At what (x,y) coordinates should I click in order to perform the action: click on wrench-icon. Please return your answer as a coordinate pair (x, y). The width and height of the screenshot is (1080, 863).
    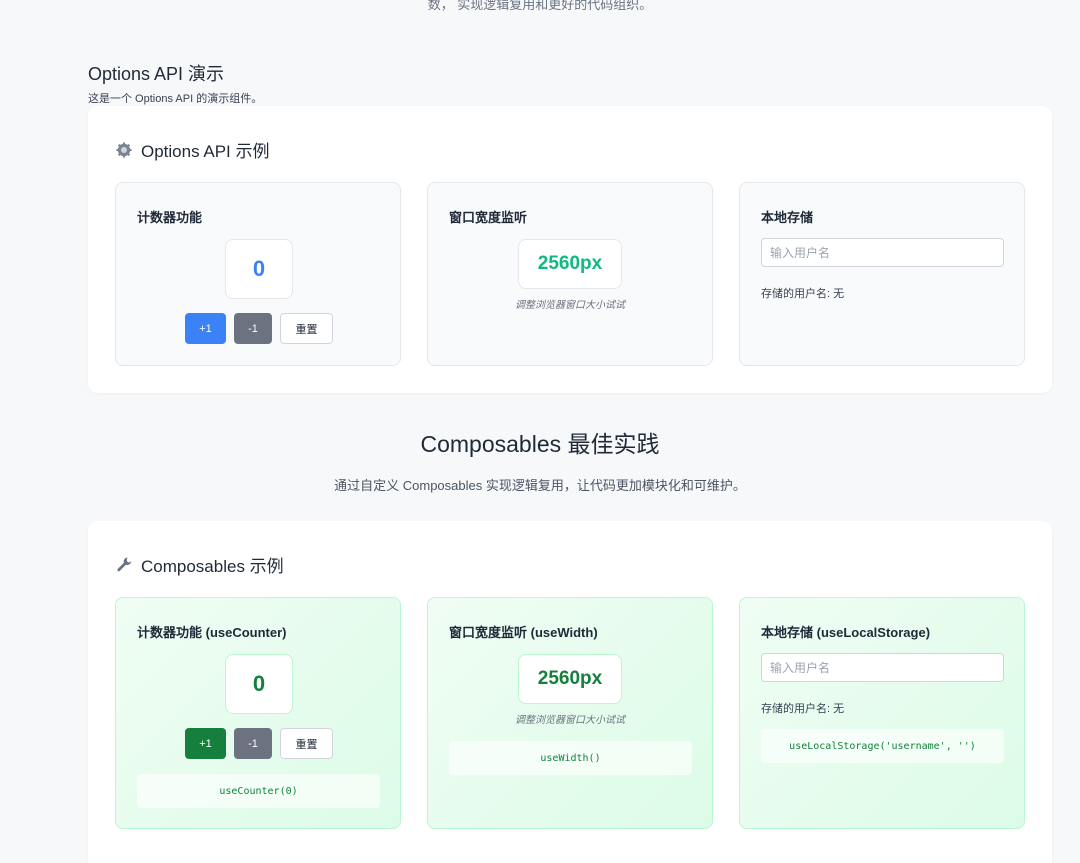
    Looking at the image, I should click on (124, 565).